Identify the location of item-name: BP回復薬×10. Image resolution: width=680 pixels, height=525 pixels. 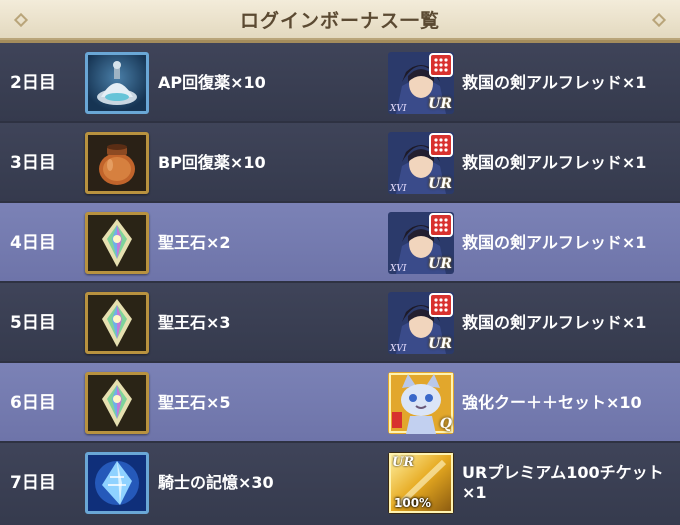
(212, 162).